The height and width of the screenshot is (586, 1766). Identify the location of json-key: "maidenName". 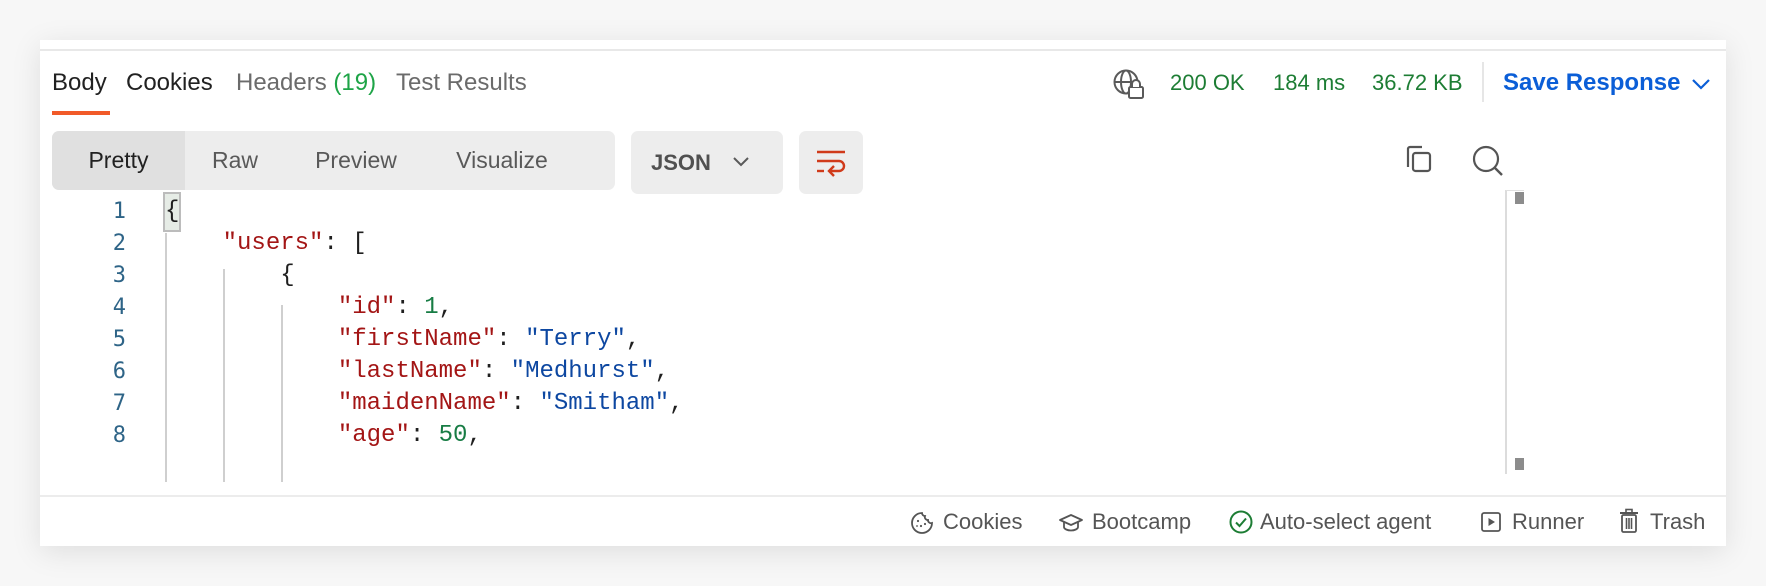
(424, 403).